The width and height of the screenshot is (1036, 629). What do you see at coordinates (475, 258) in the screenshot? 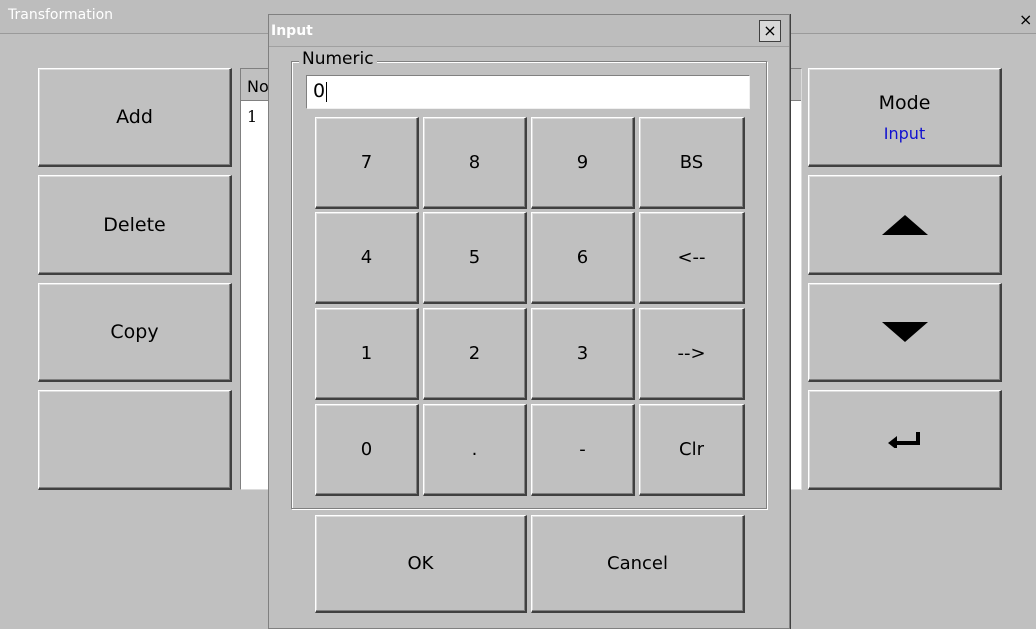
I see `key-5: 5` at bounding box center [475, 258].